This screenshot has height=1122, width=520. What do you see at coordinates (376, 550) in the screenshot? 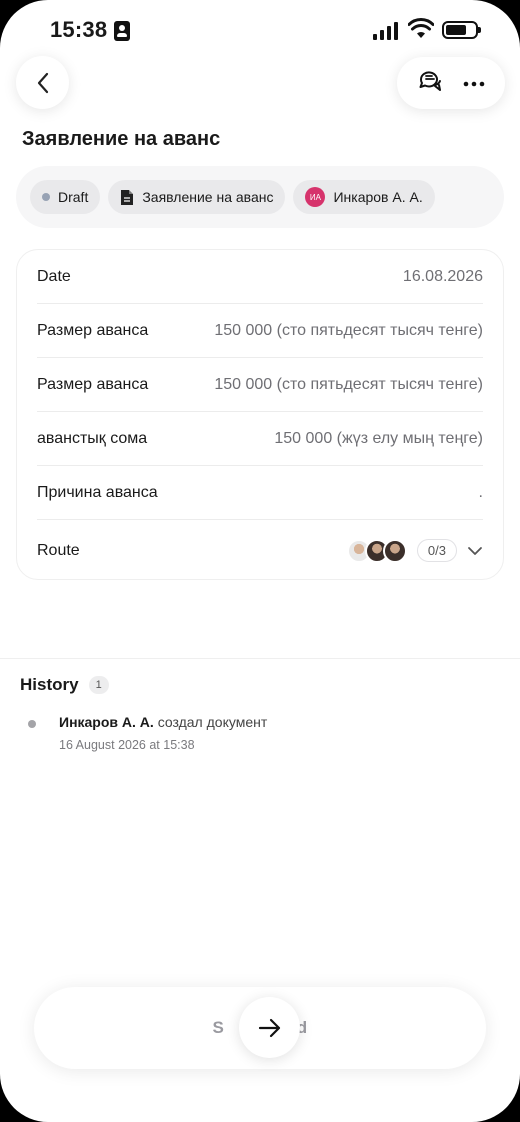
I see `approver-avatars` at bounding box center [376, 550].